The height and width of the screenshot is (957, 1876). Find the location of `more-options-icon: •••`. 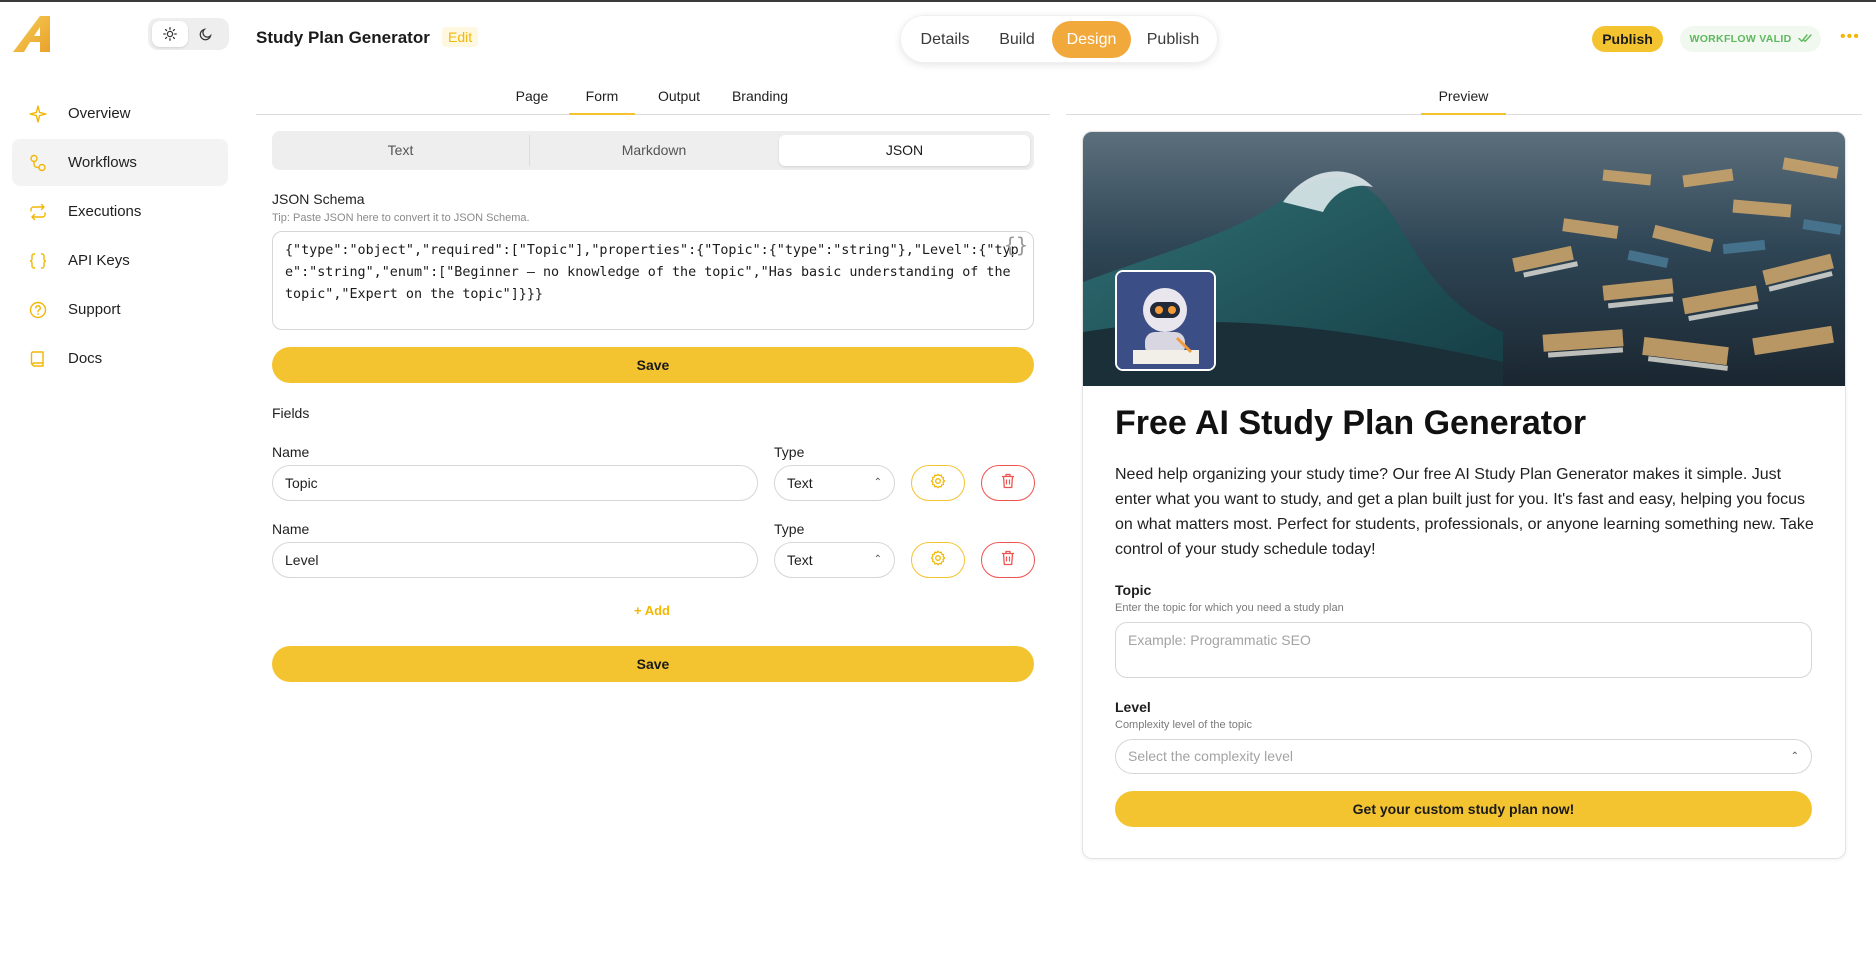

more-options-icon: ••• is located at coordinates (1850, 37).